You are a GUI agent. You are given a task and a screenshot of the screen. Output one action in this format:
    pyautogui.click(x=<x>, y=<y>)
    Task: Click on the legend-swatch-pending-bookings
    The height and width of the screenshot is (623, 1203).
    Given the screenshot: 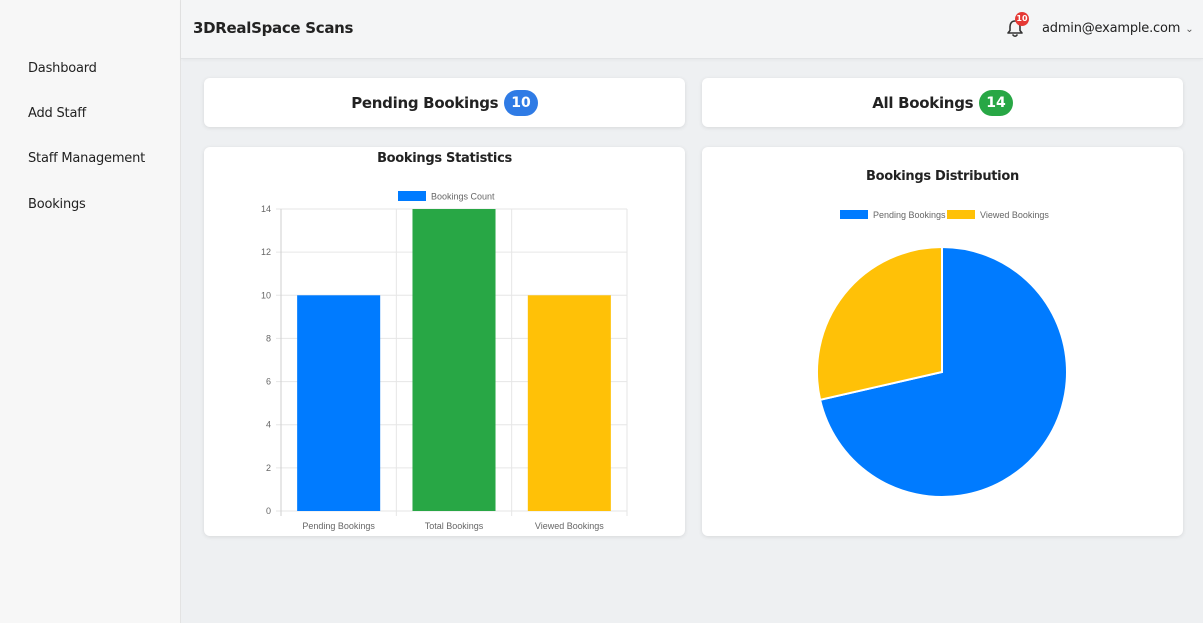 What is the action you would take?
    pyautogui.click(x=854, y=214)
    